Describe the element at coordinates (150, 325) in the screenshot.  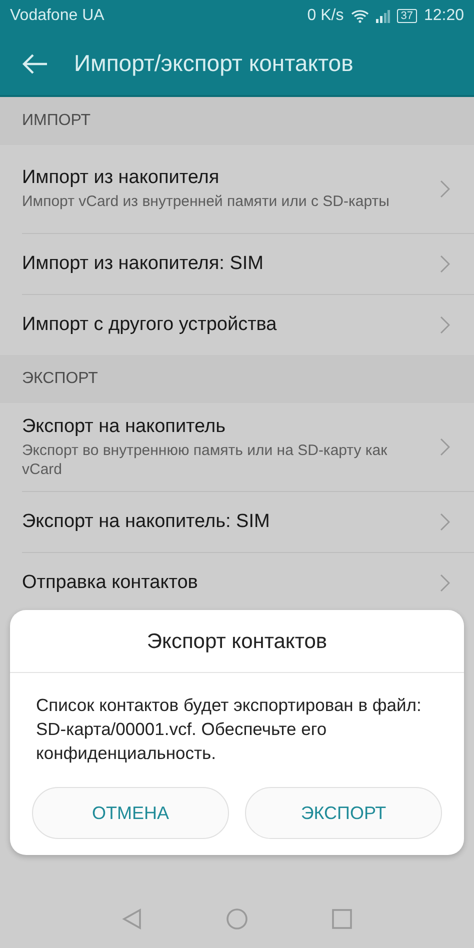
I see `item-title: Импорт с другого устройства` at that location.